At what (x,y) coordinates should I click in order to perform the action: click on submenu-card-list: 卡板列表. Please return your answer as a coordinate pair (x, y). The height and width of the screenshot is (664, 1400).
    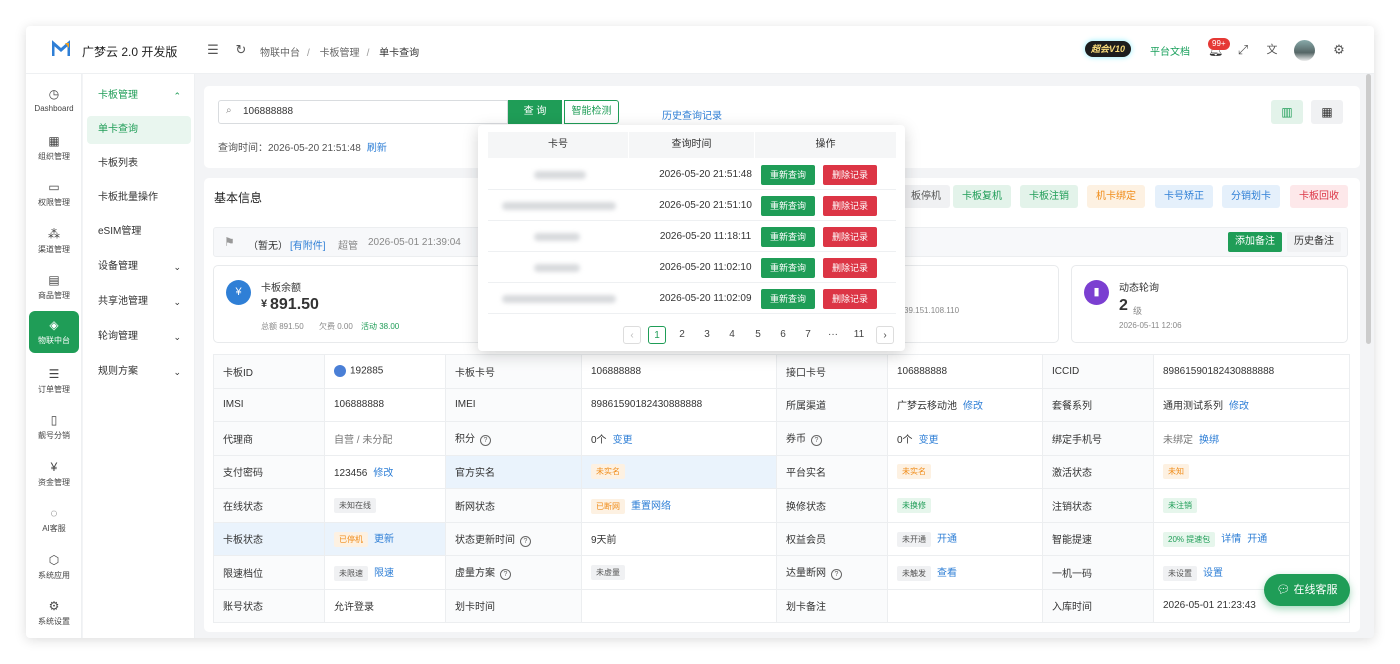
    Looking at the image, I should click on (139, 164).